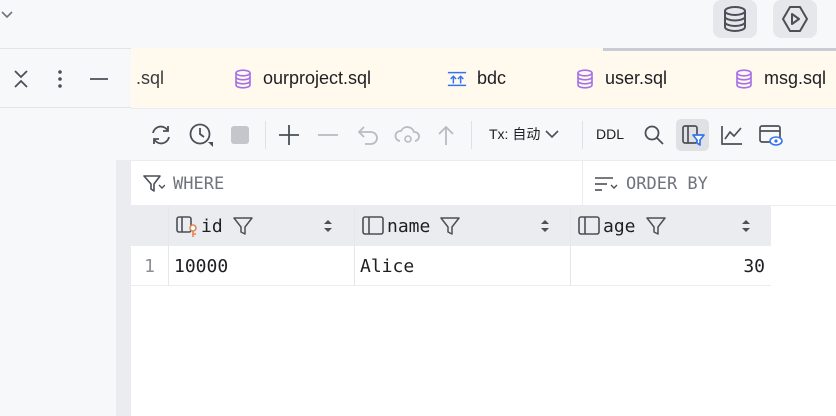  What do you see at coordinates (492, 78) in the screenshot?
I see `tab-label: bdc` at bounding box center [492, 78].